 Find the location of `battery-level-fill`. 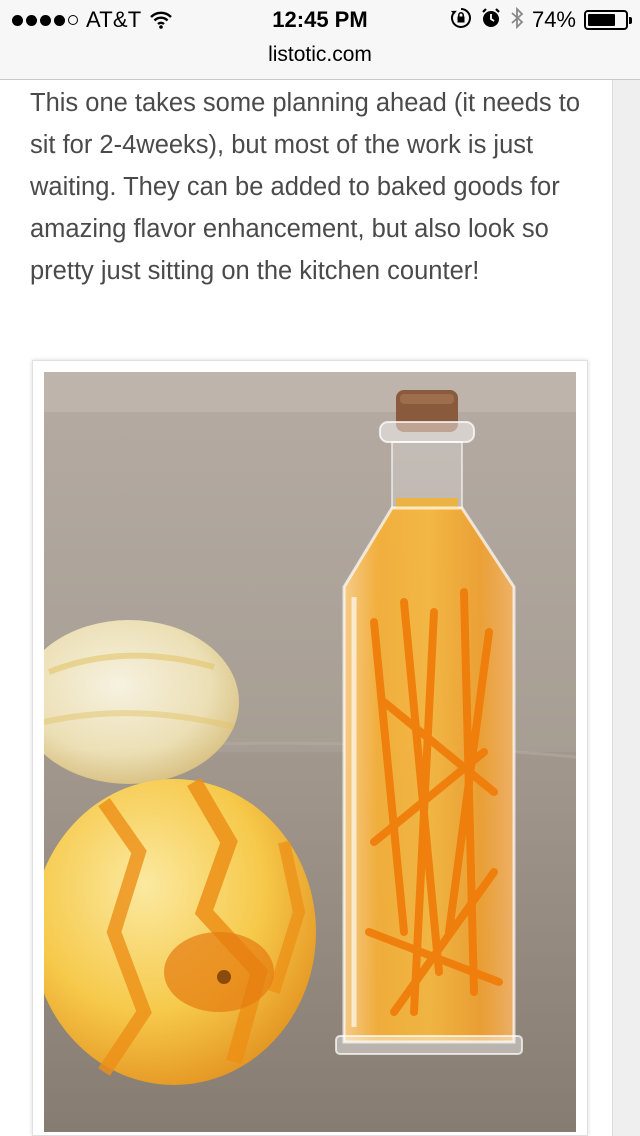

battery-level-fill is located at coordinates (601, 20).